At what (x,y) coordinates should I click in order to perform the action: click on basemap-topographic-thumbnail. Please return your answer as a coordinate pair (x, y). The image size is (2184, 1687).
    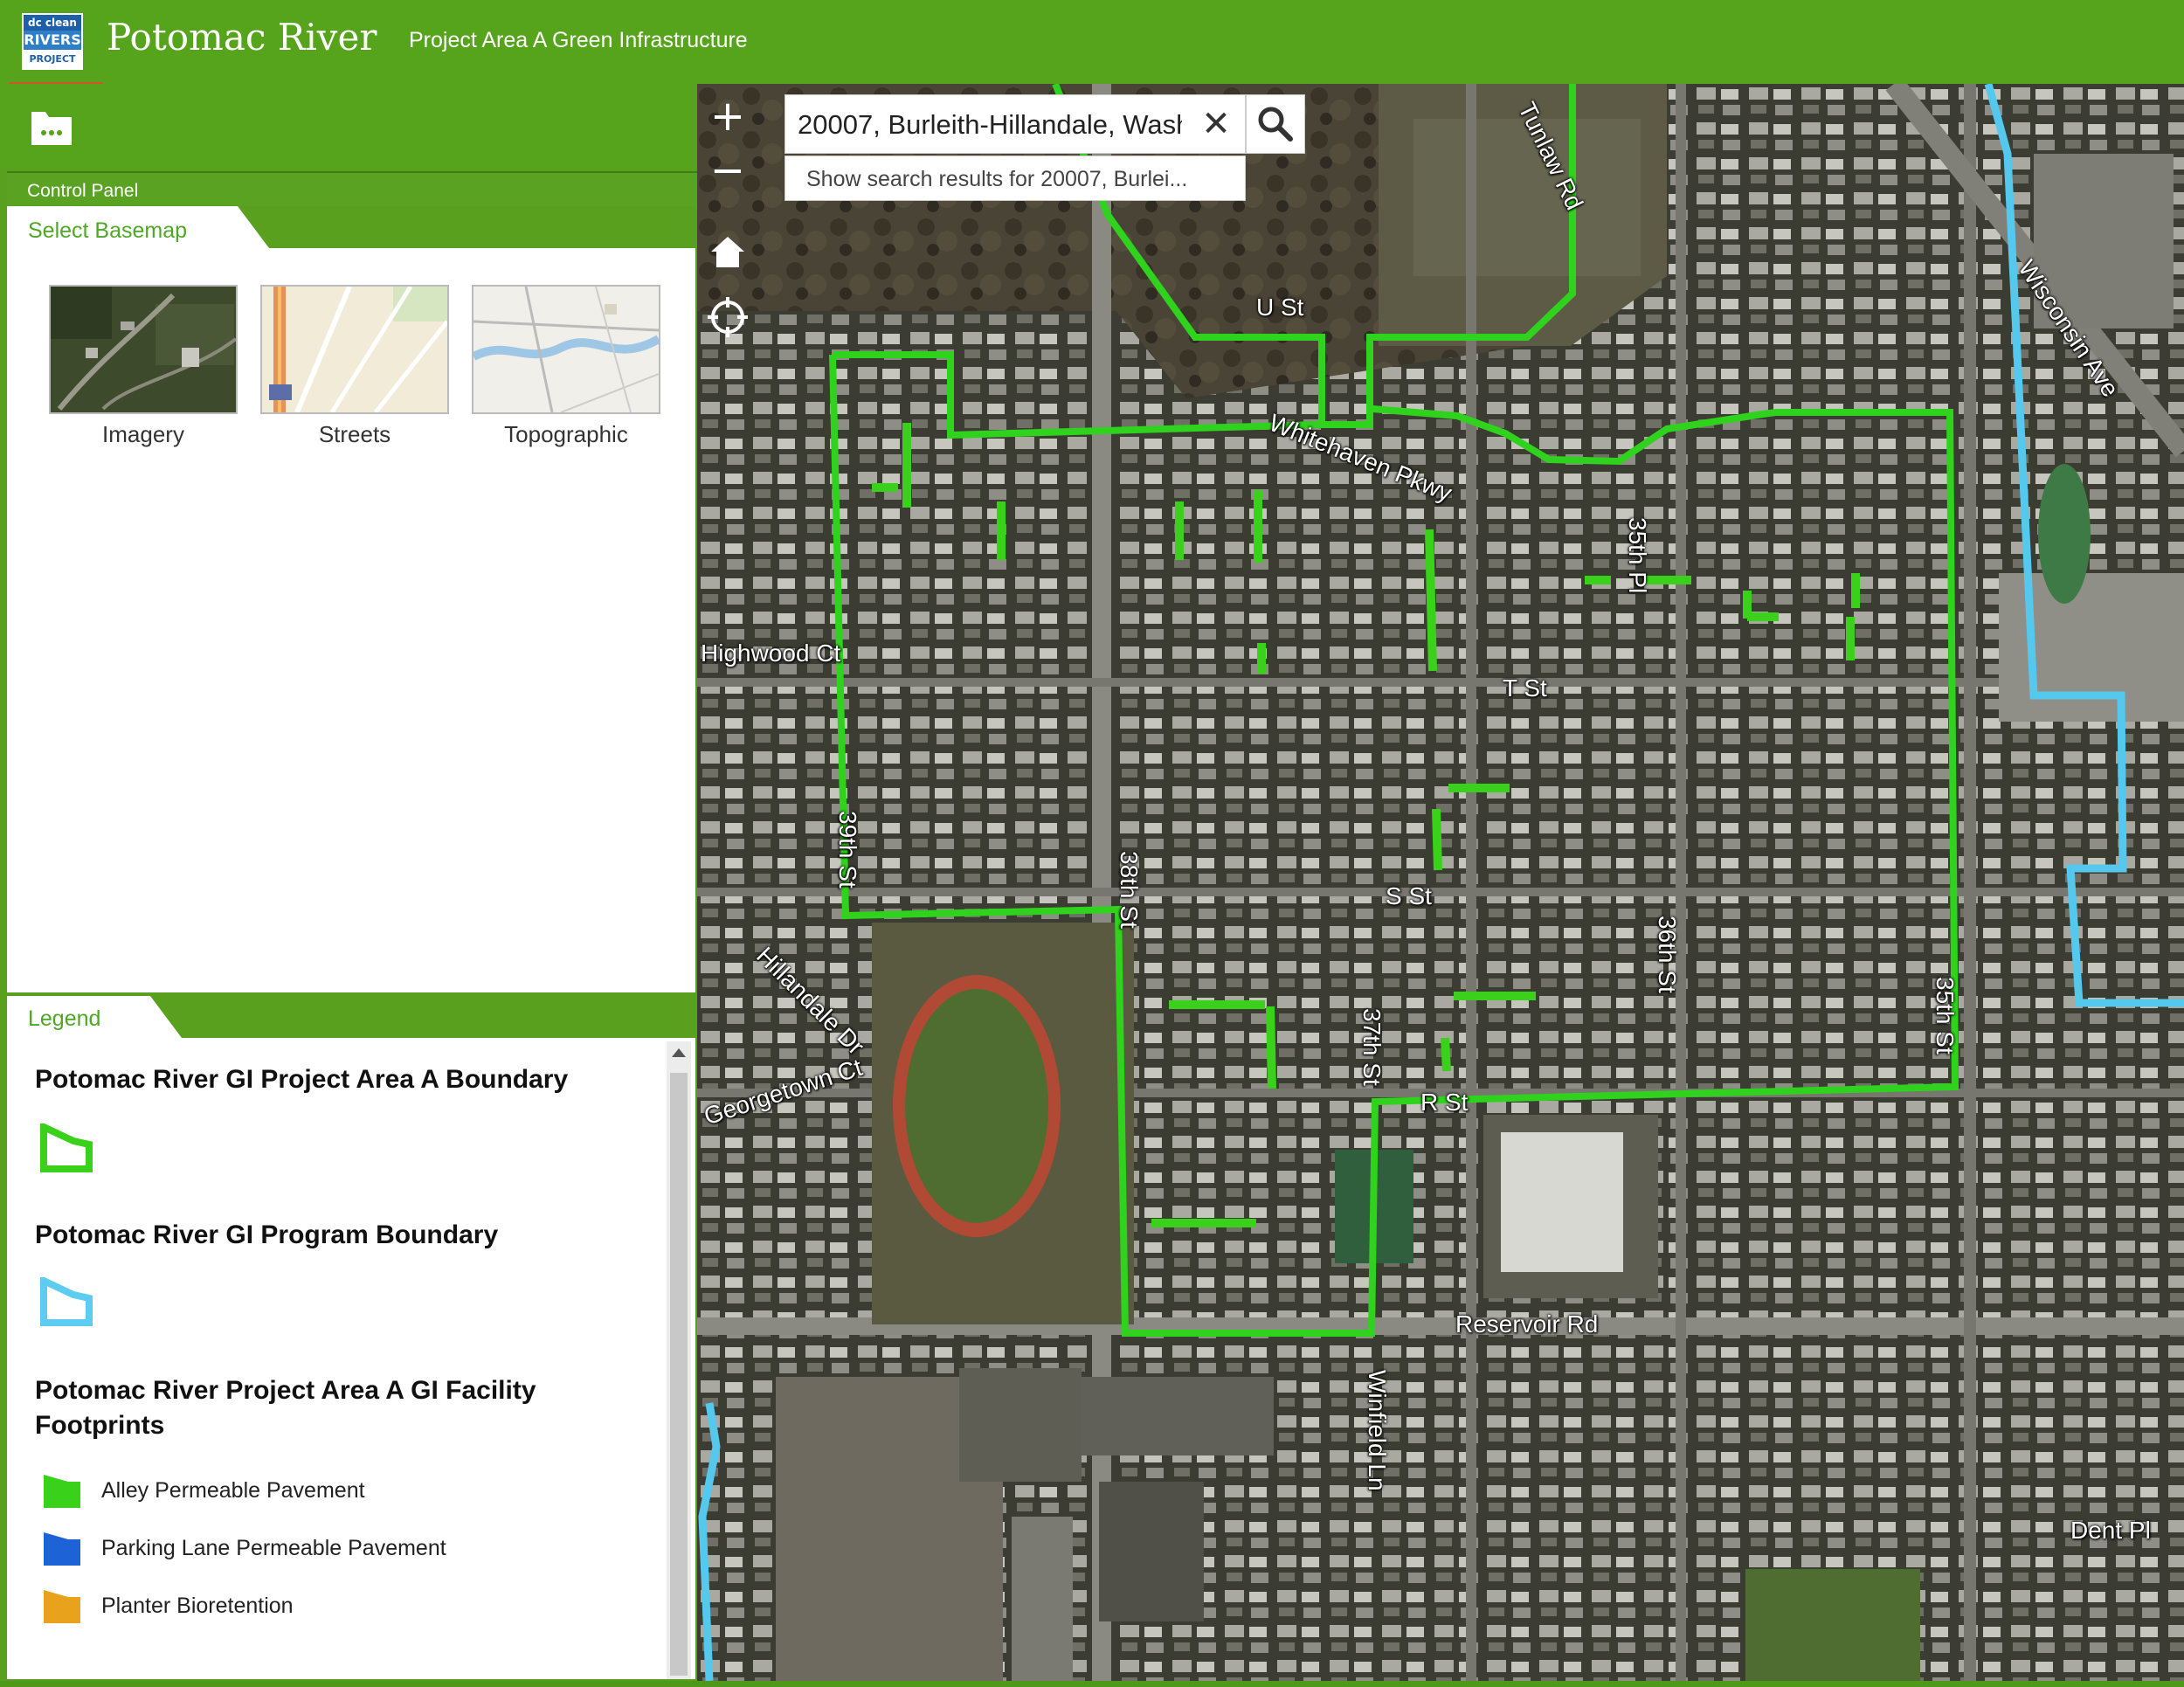
    Looking at the image, I should click on (566, 349).